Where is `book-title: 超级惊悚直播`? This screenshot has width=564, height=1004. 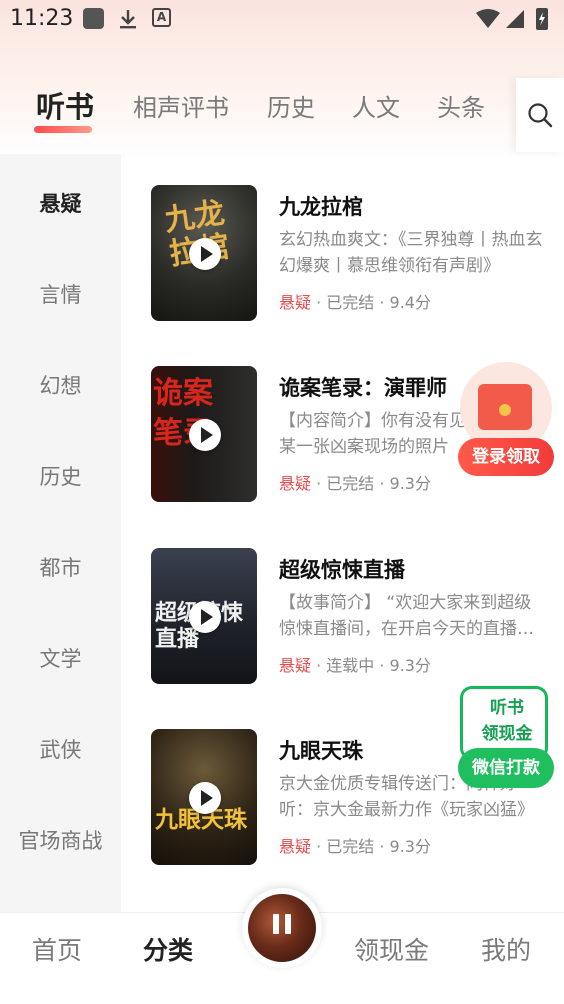
book-title: 超级惊悚直播 is located at coordinates (342, 570).